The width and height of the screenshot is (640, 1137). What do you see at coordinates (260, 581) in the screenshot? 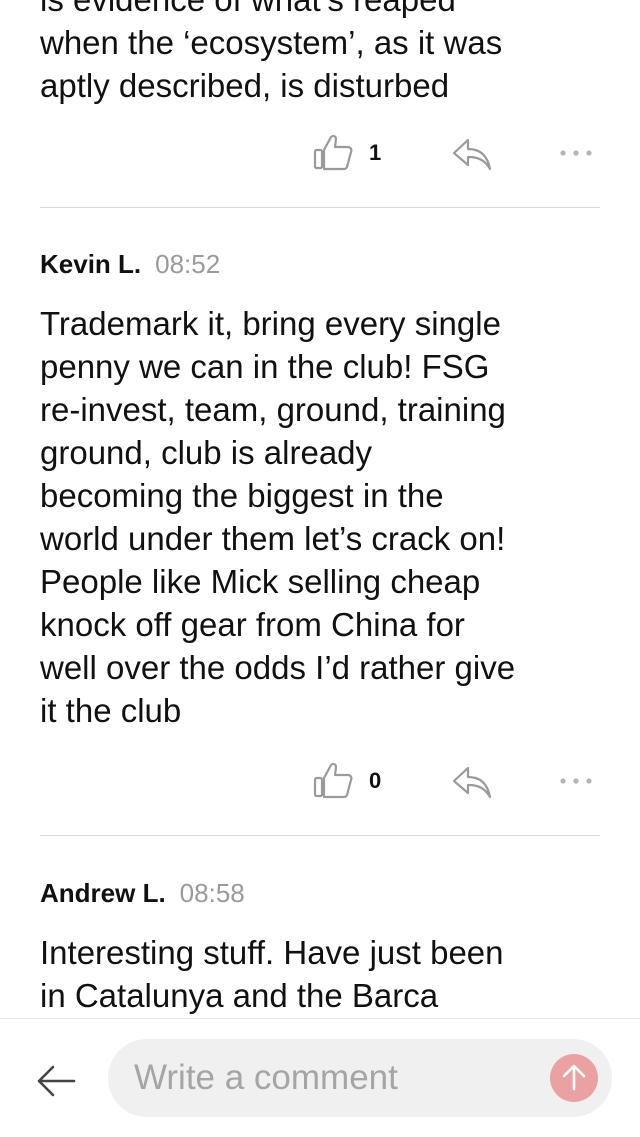
I see `comment-line: People like Mick selling cheap` at bounding box center [260, 581].